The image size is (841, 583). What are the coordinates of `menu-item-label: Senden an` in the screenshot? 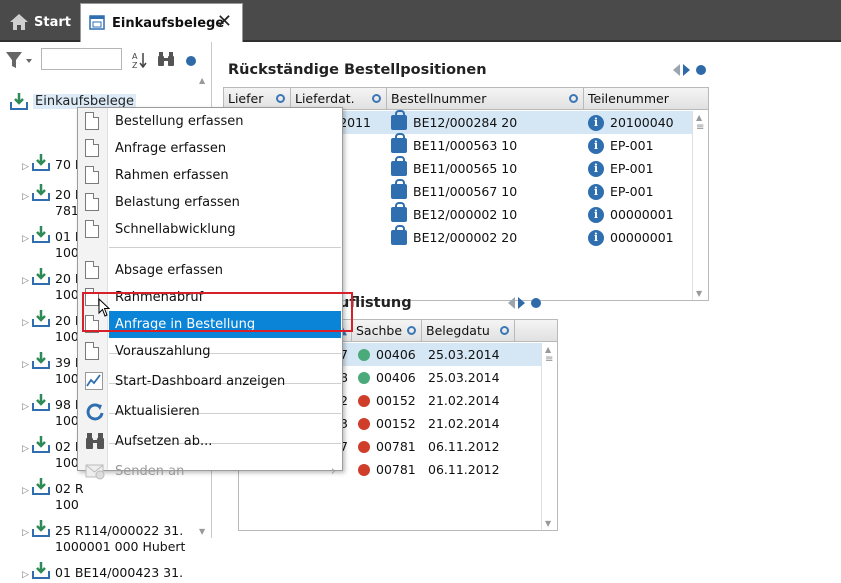 It's located at (150, 471).